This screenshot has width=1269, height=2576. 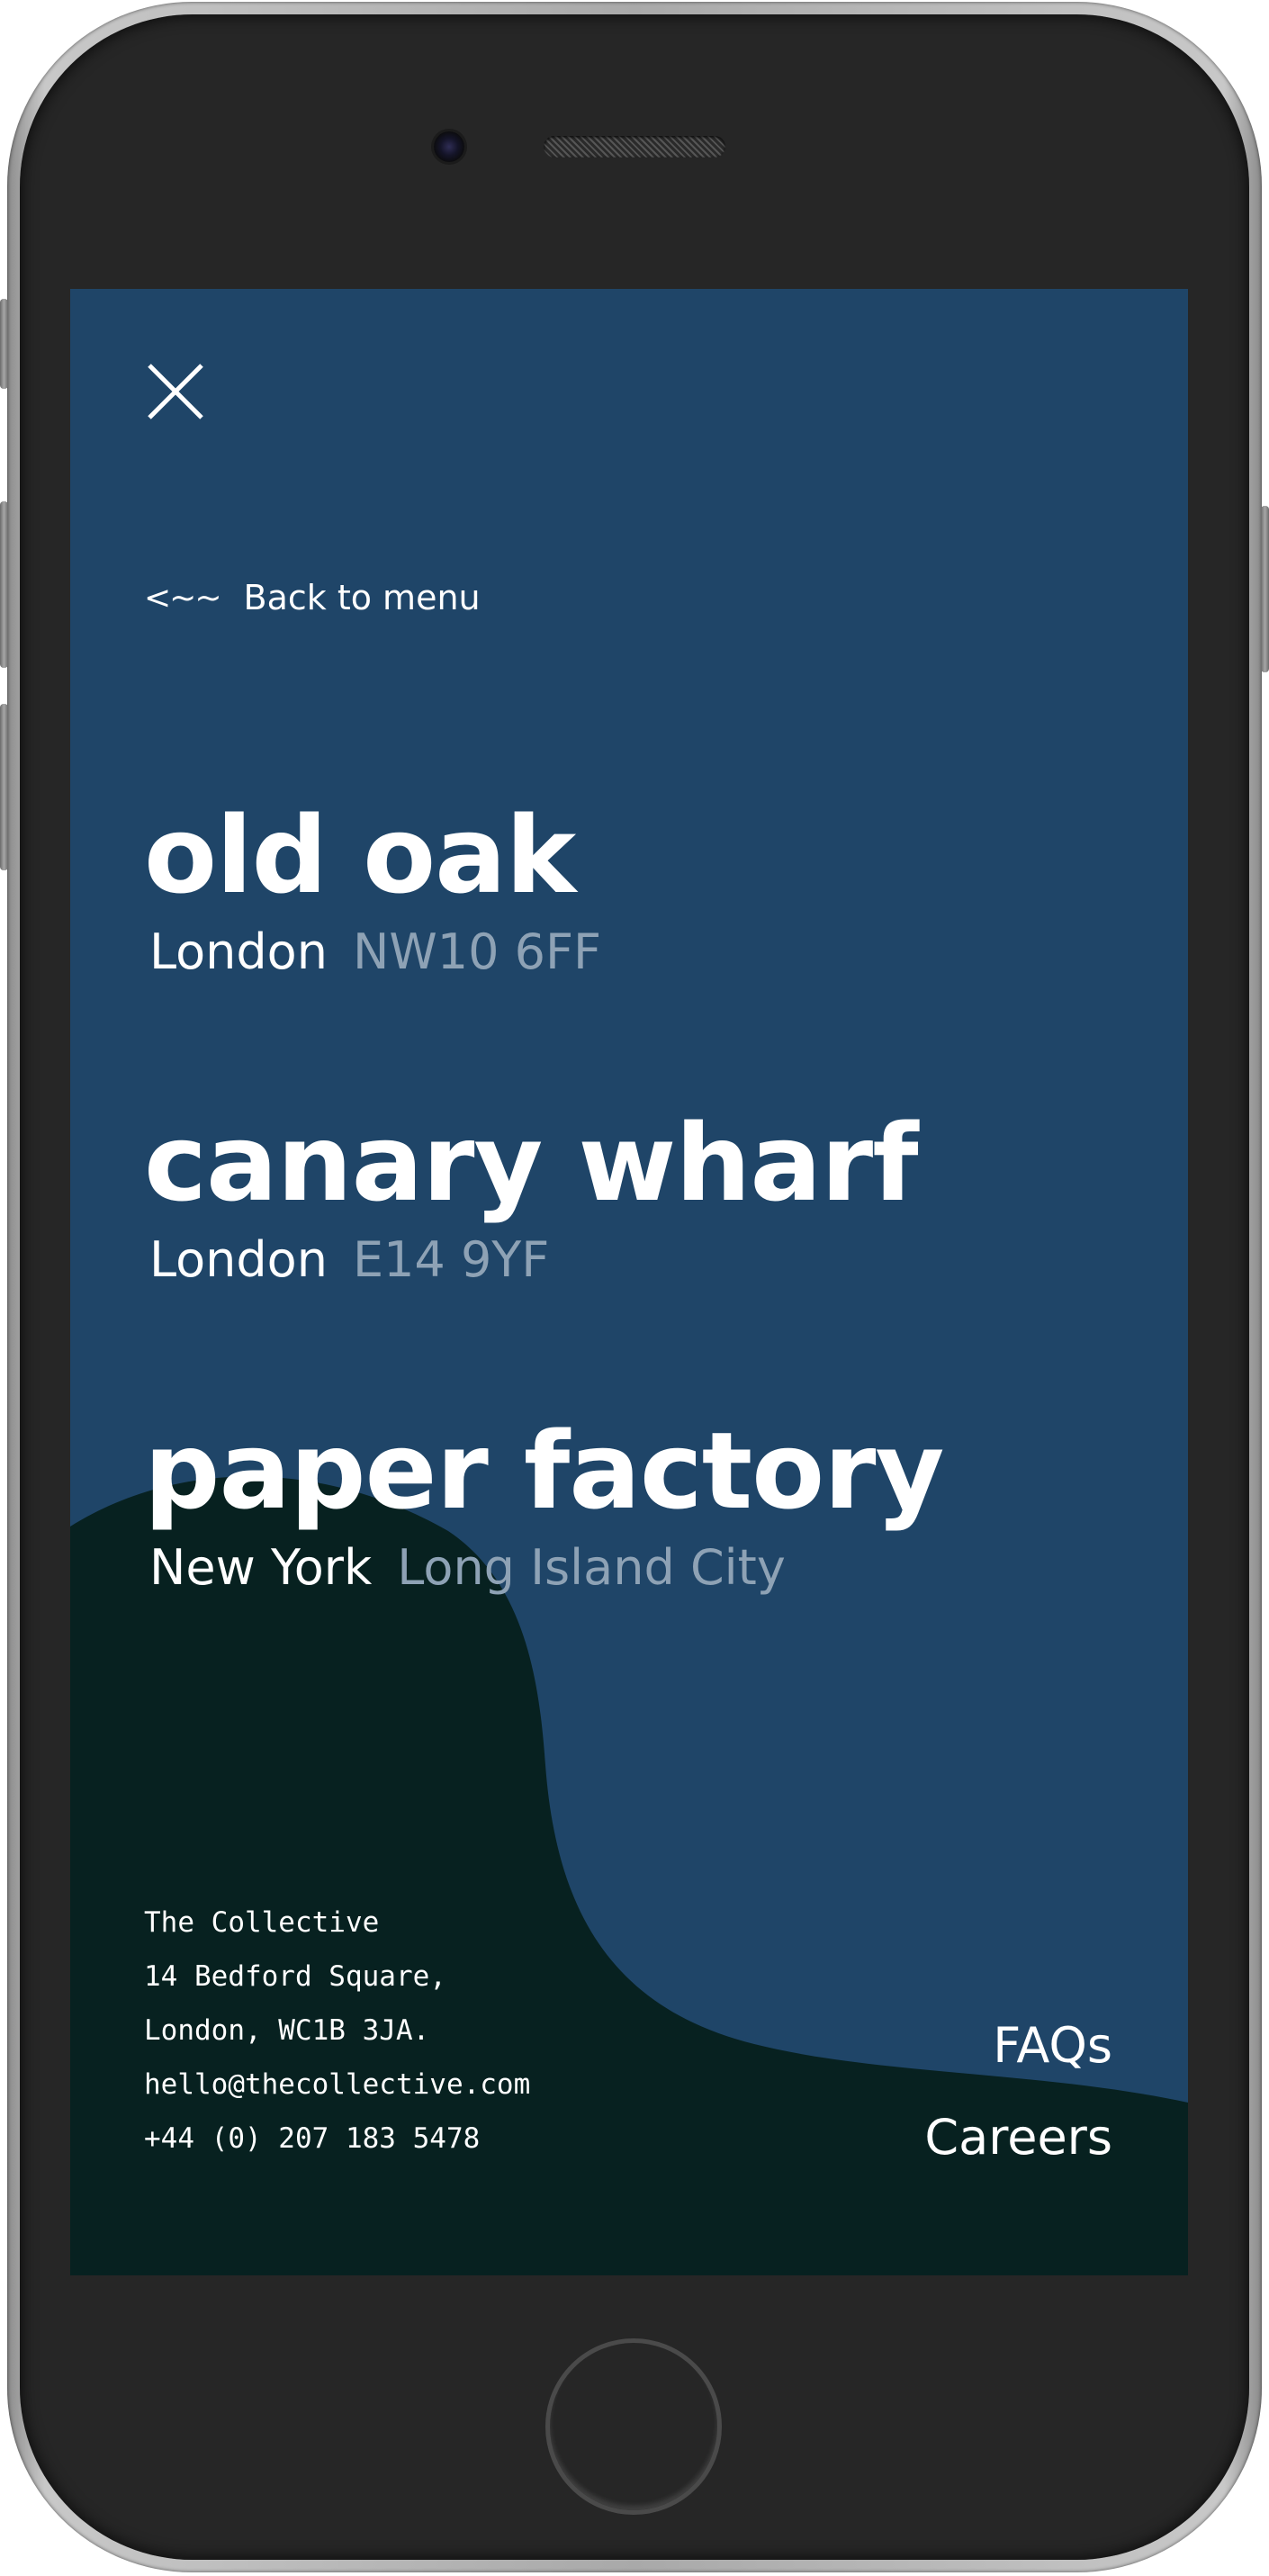 I want to click on location-canary-wharf: canary wharf London E14 9YF, so click(x=531, y=1192).